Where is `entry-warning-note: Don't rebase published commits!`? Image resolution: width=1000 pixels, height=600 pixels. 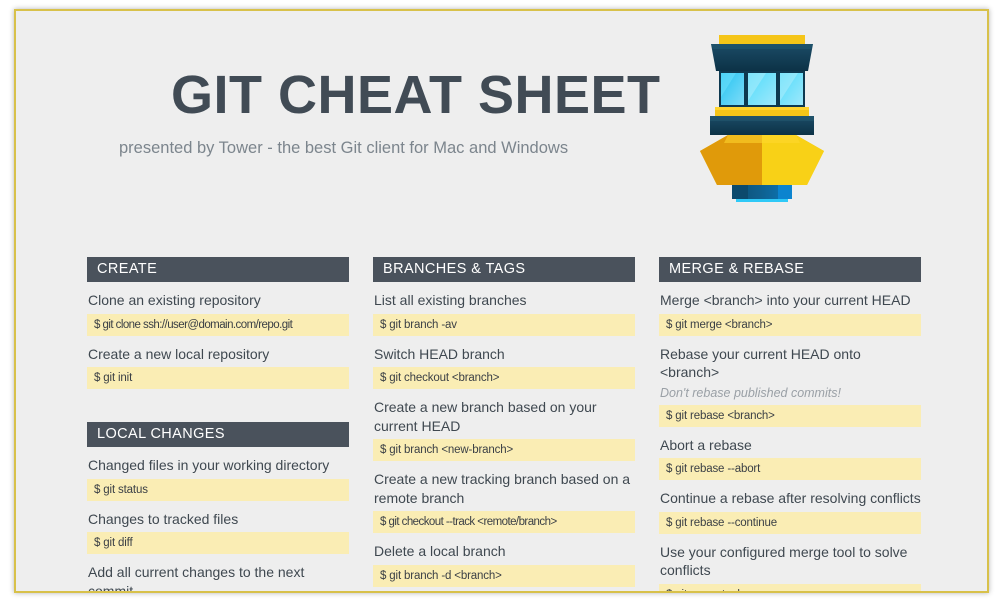 entry-warning-note: Don't rebase published commits! is located at coordinates (750, 392).